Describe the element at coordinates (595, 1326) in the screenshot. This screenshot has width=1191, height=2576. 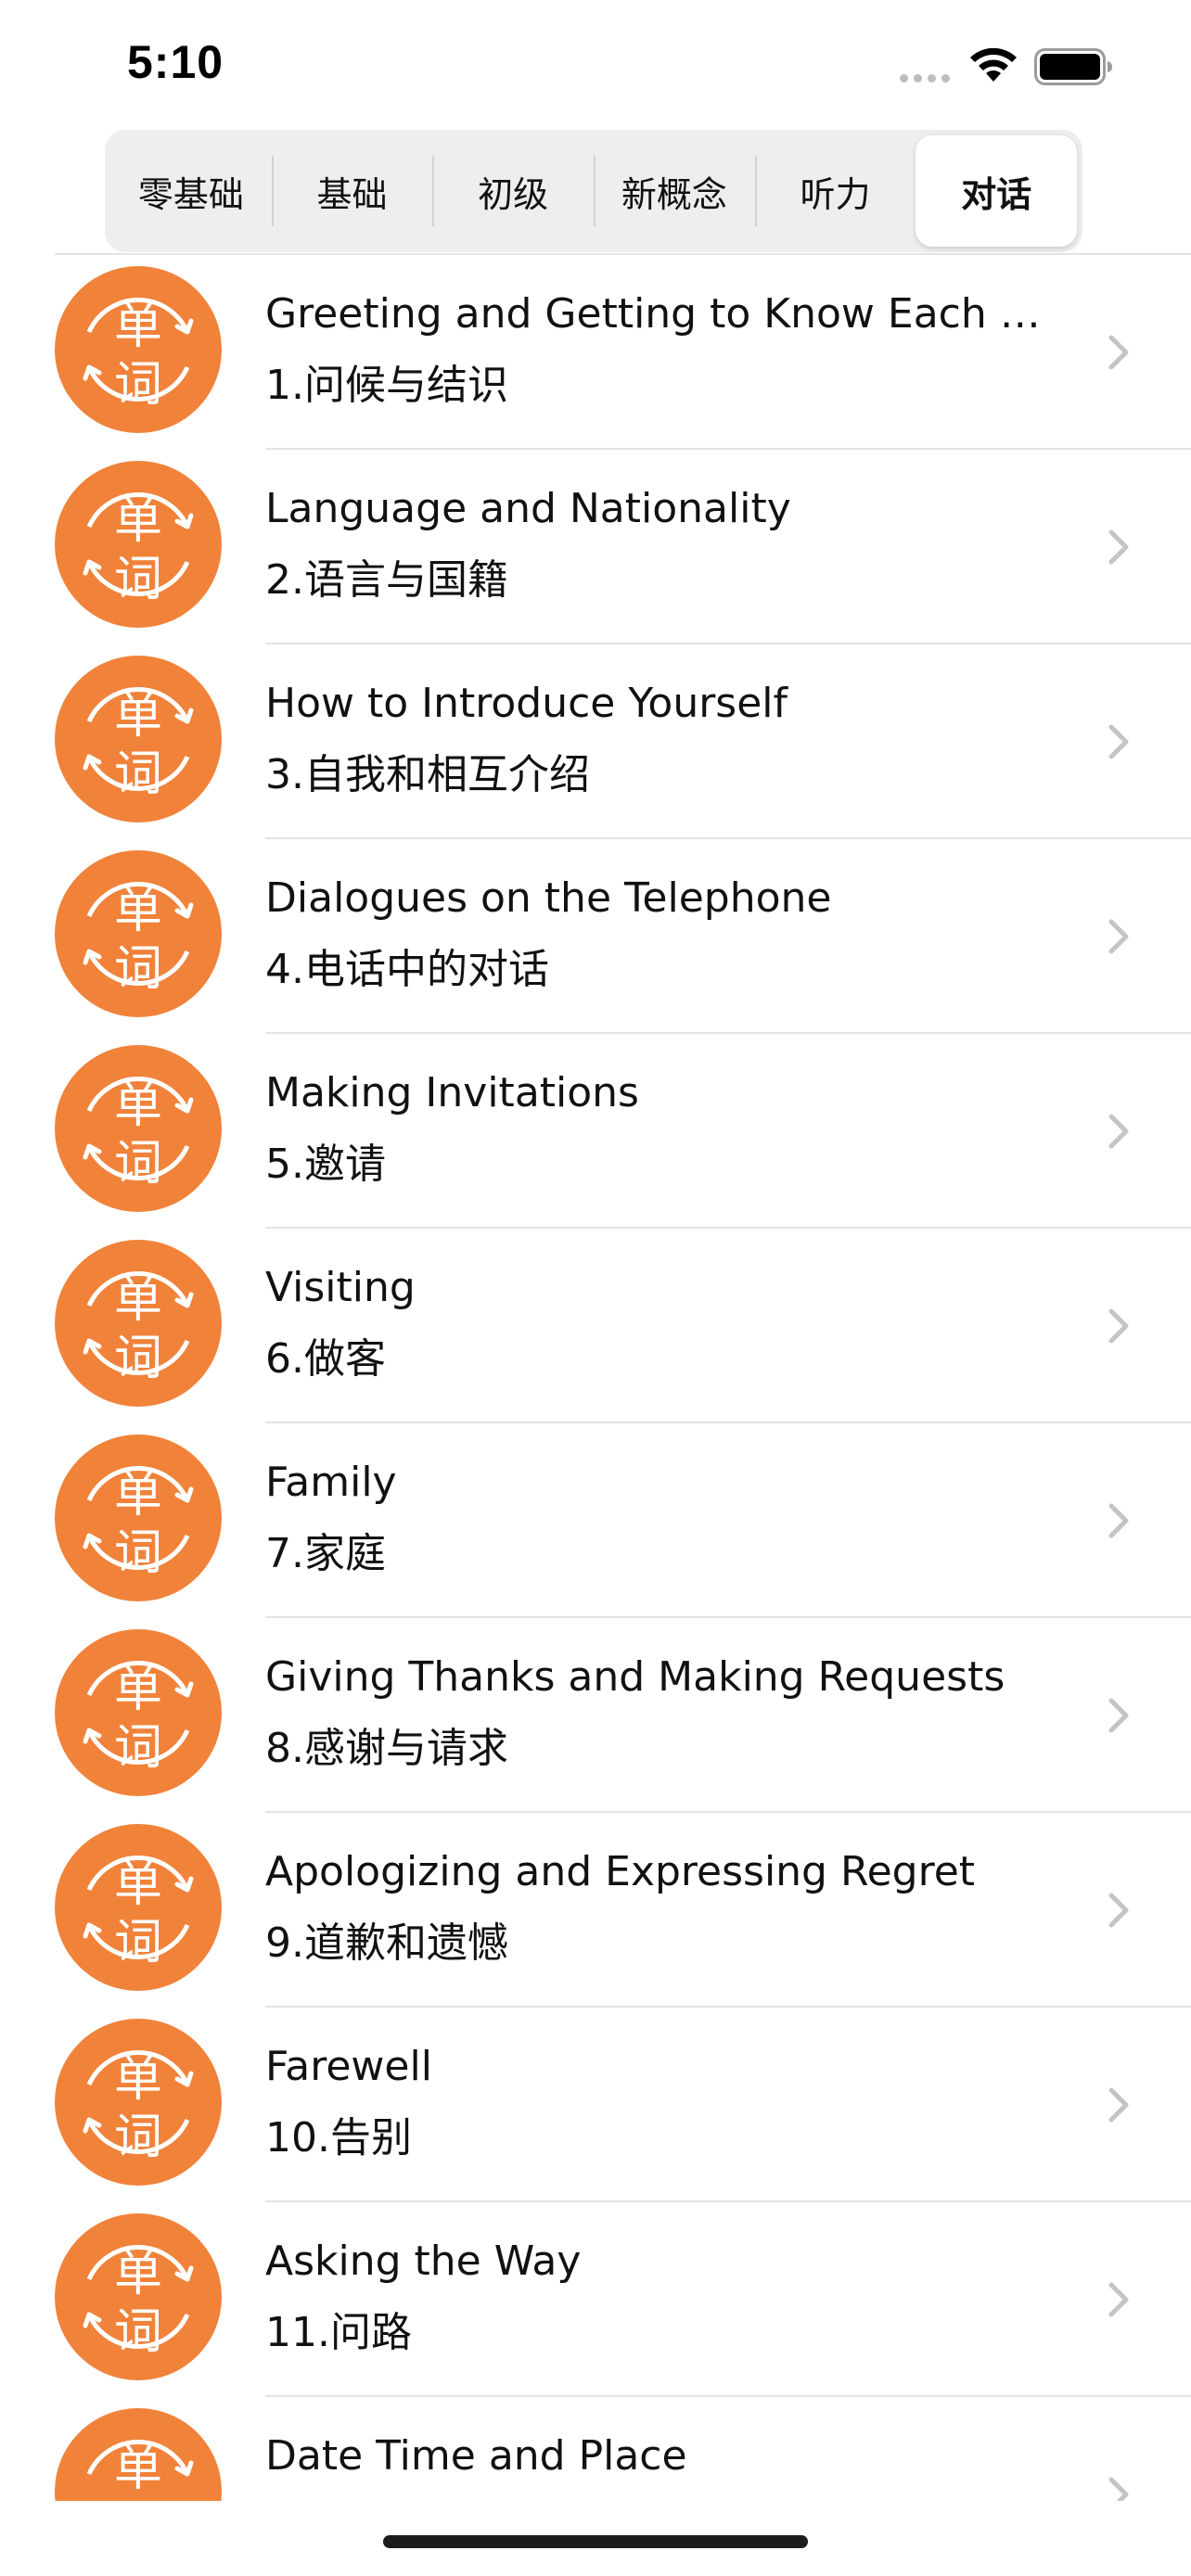
I see `lesson-row: 单词 Visiting 6.做客` at that location.